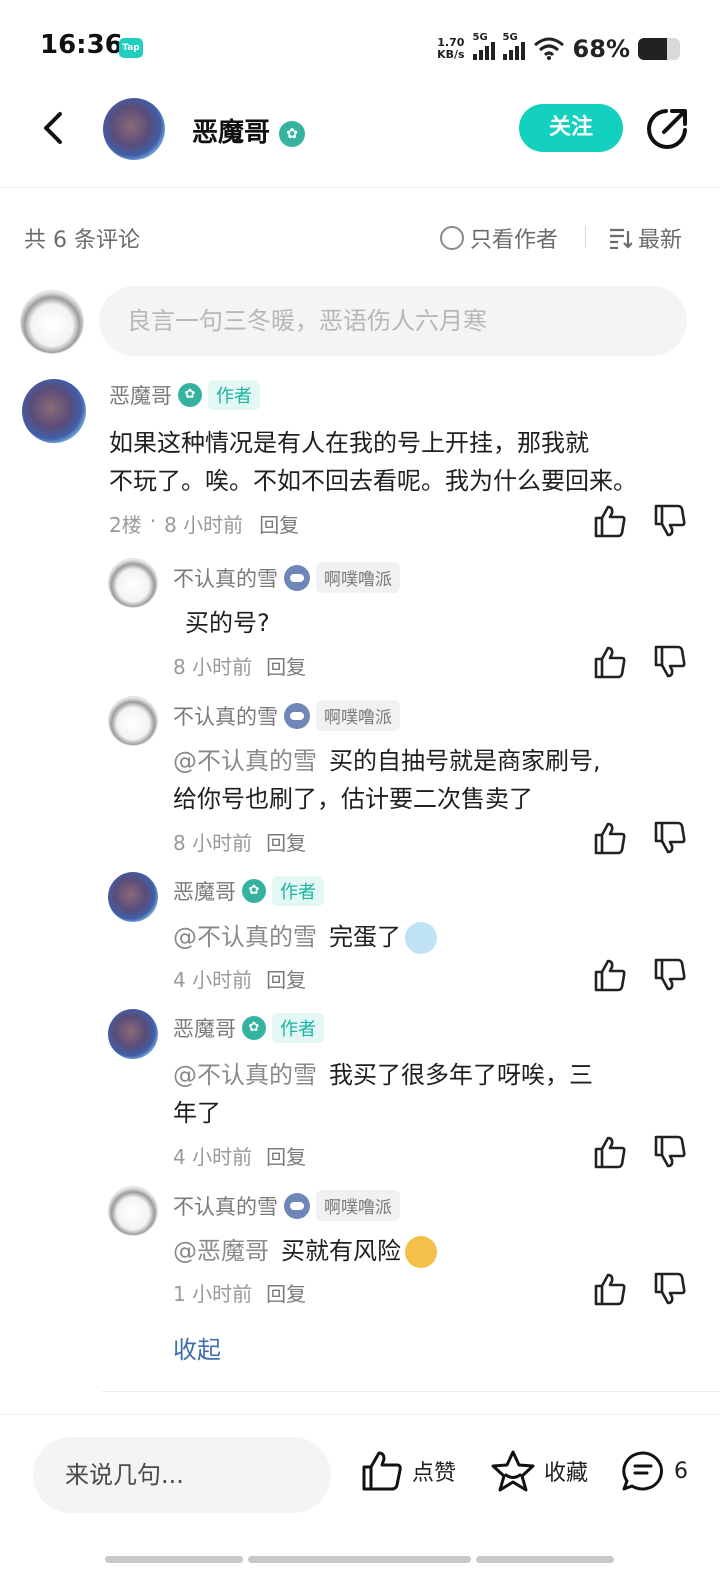  Describe the element at coordinates (239, 665) in the screenshot. I see `reply-meta: 8 小时前 回复` at that location.